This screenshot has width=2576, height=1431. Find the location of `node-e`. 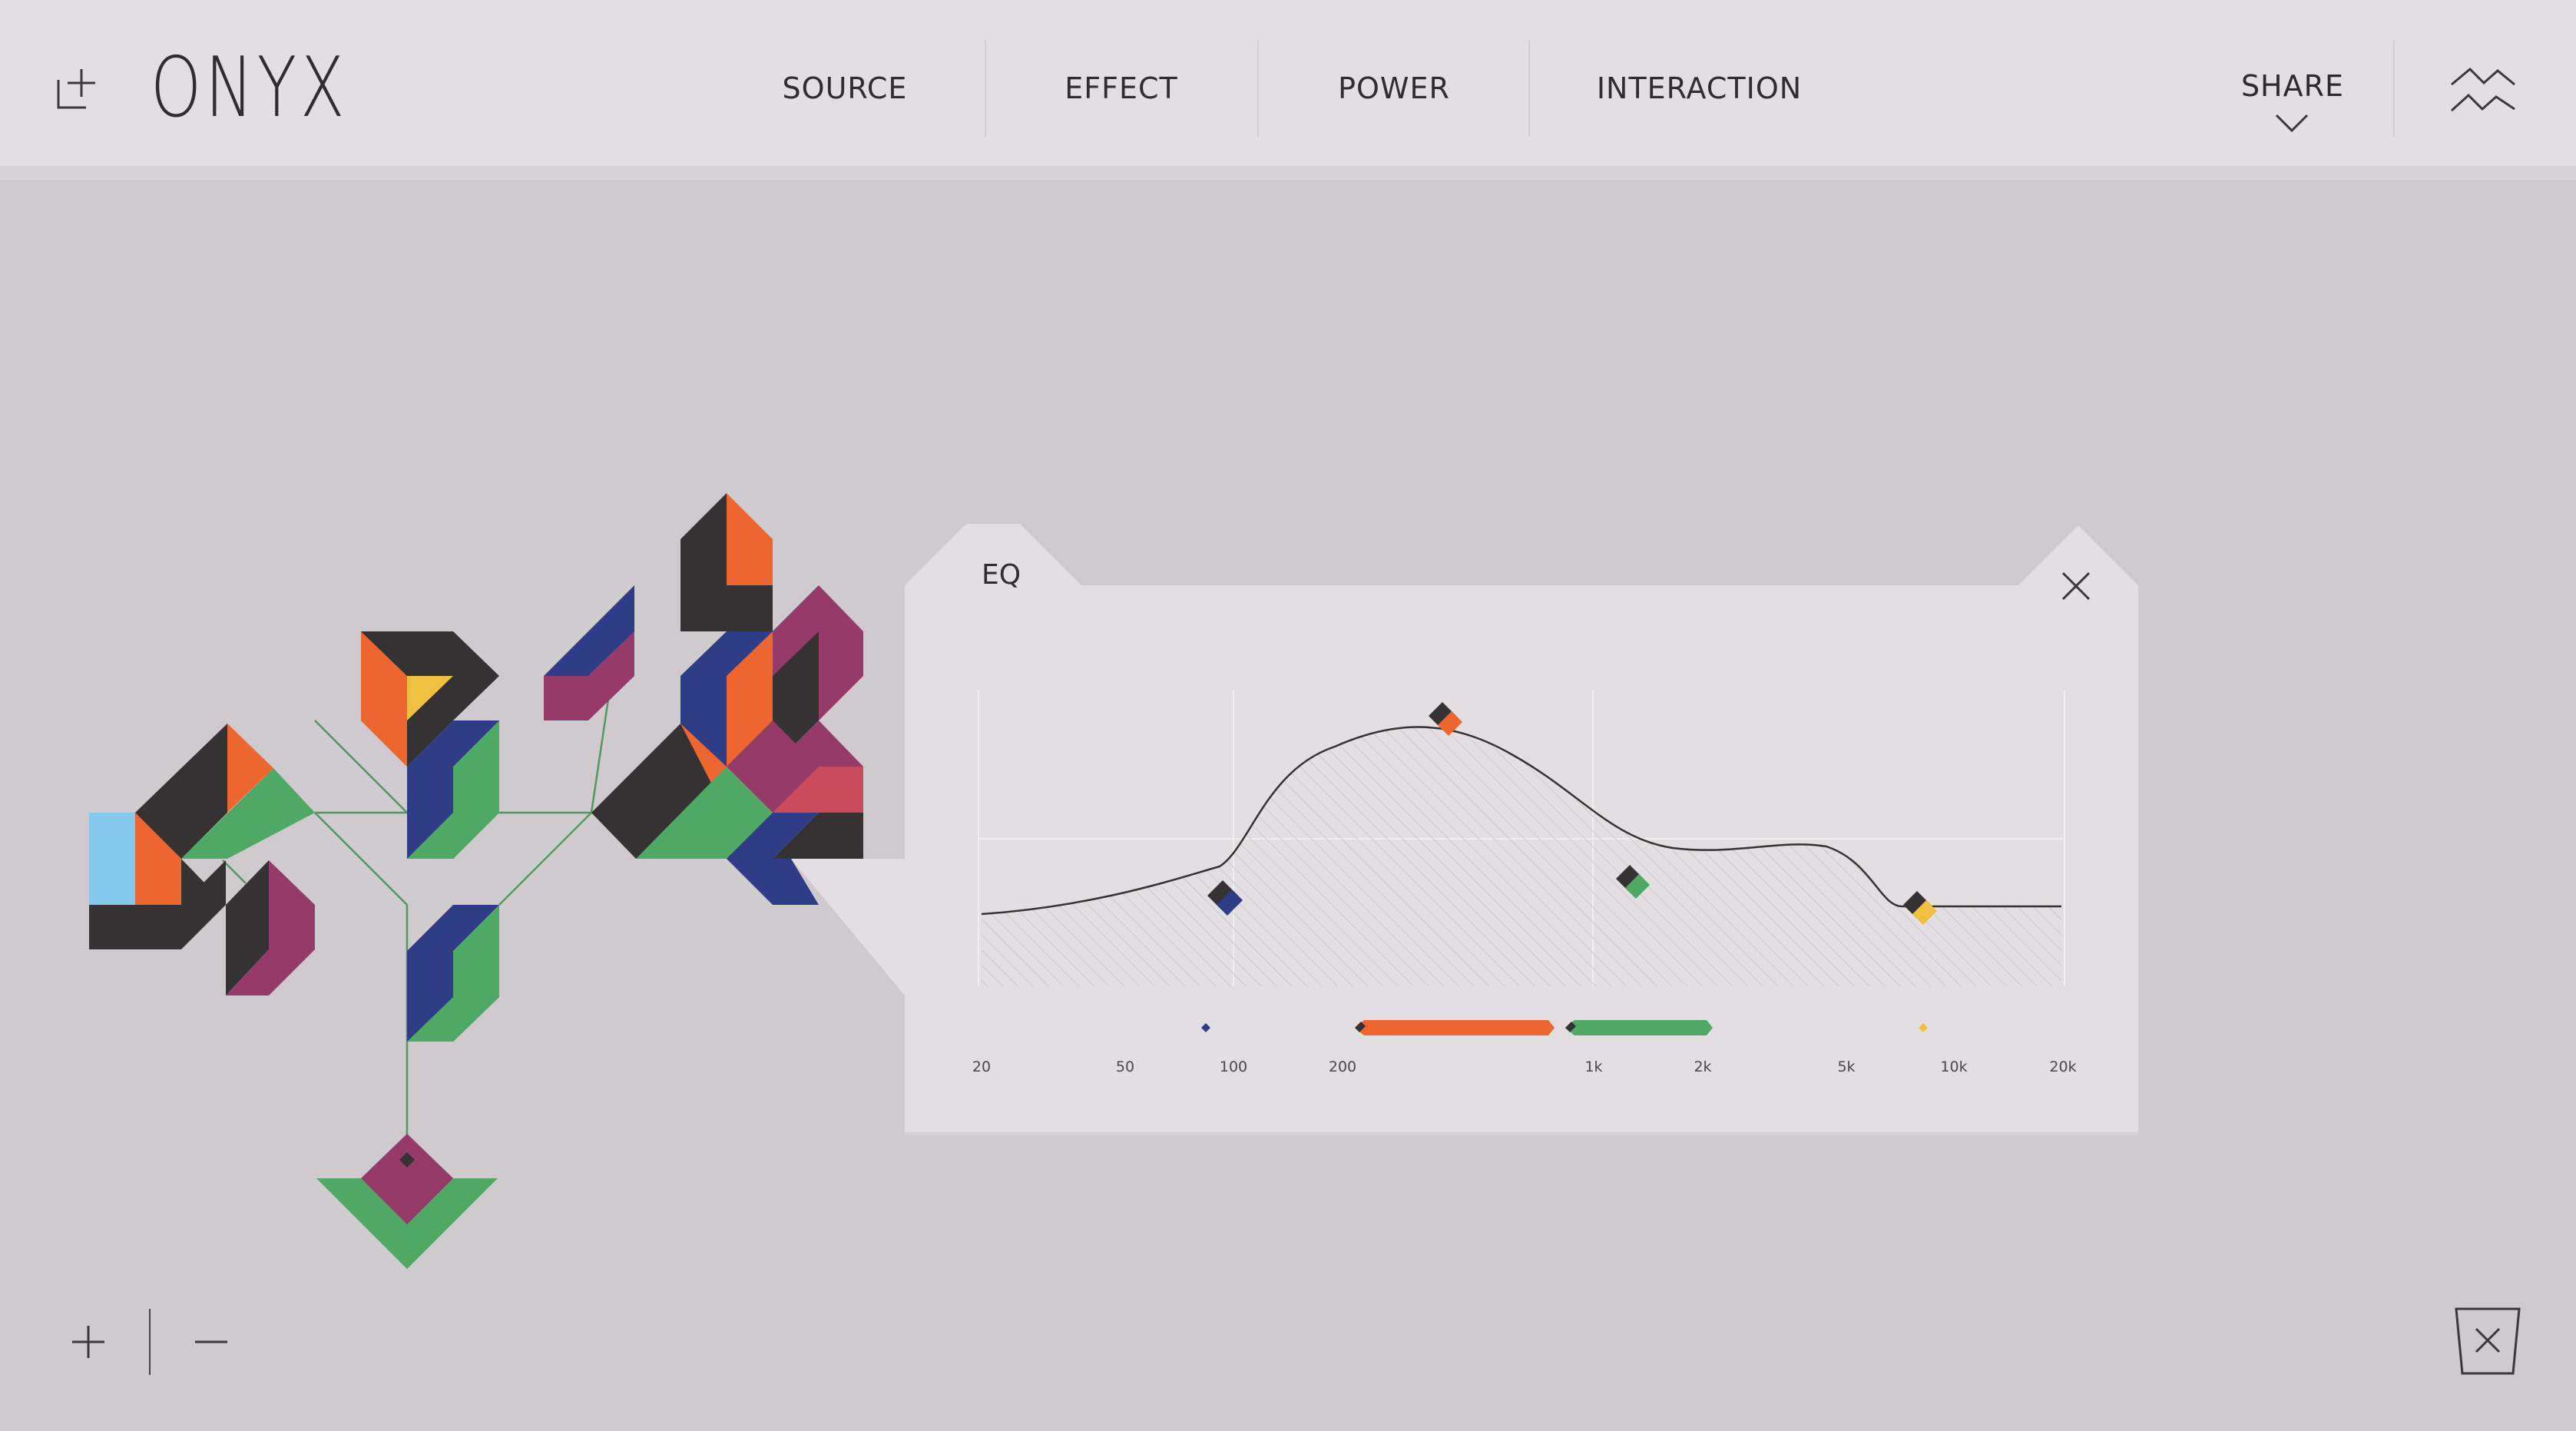

node-e is located at coordinates (407, 1201).